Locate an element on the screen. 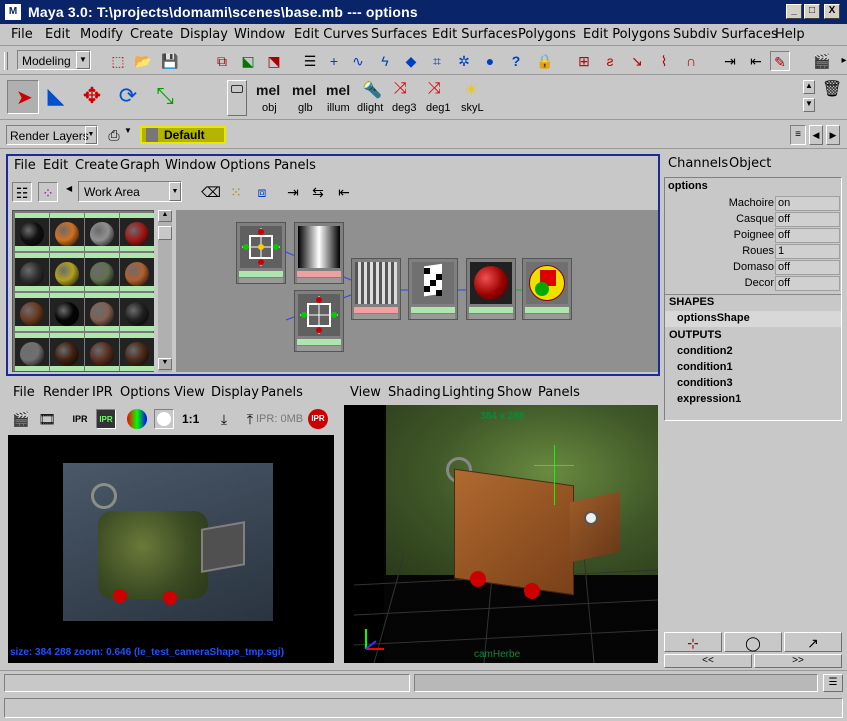  in-out-connections-icon: ⇆ is located at coordinates (318, 192).